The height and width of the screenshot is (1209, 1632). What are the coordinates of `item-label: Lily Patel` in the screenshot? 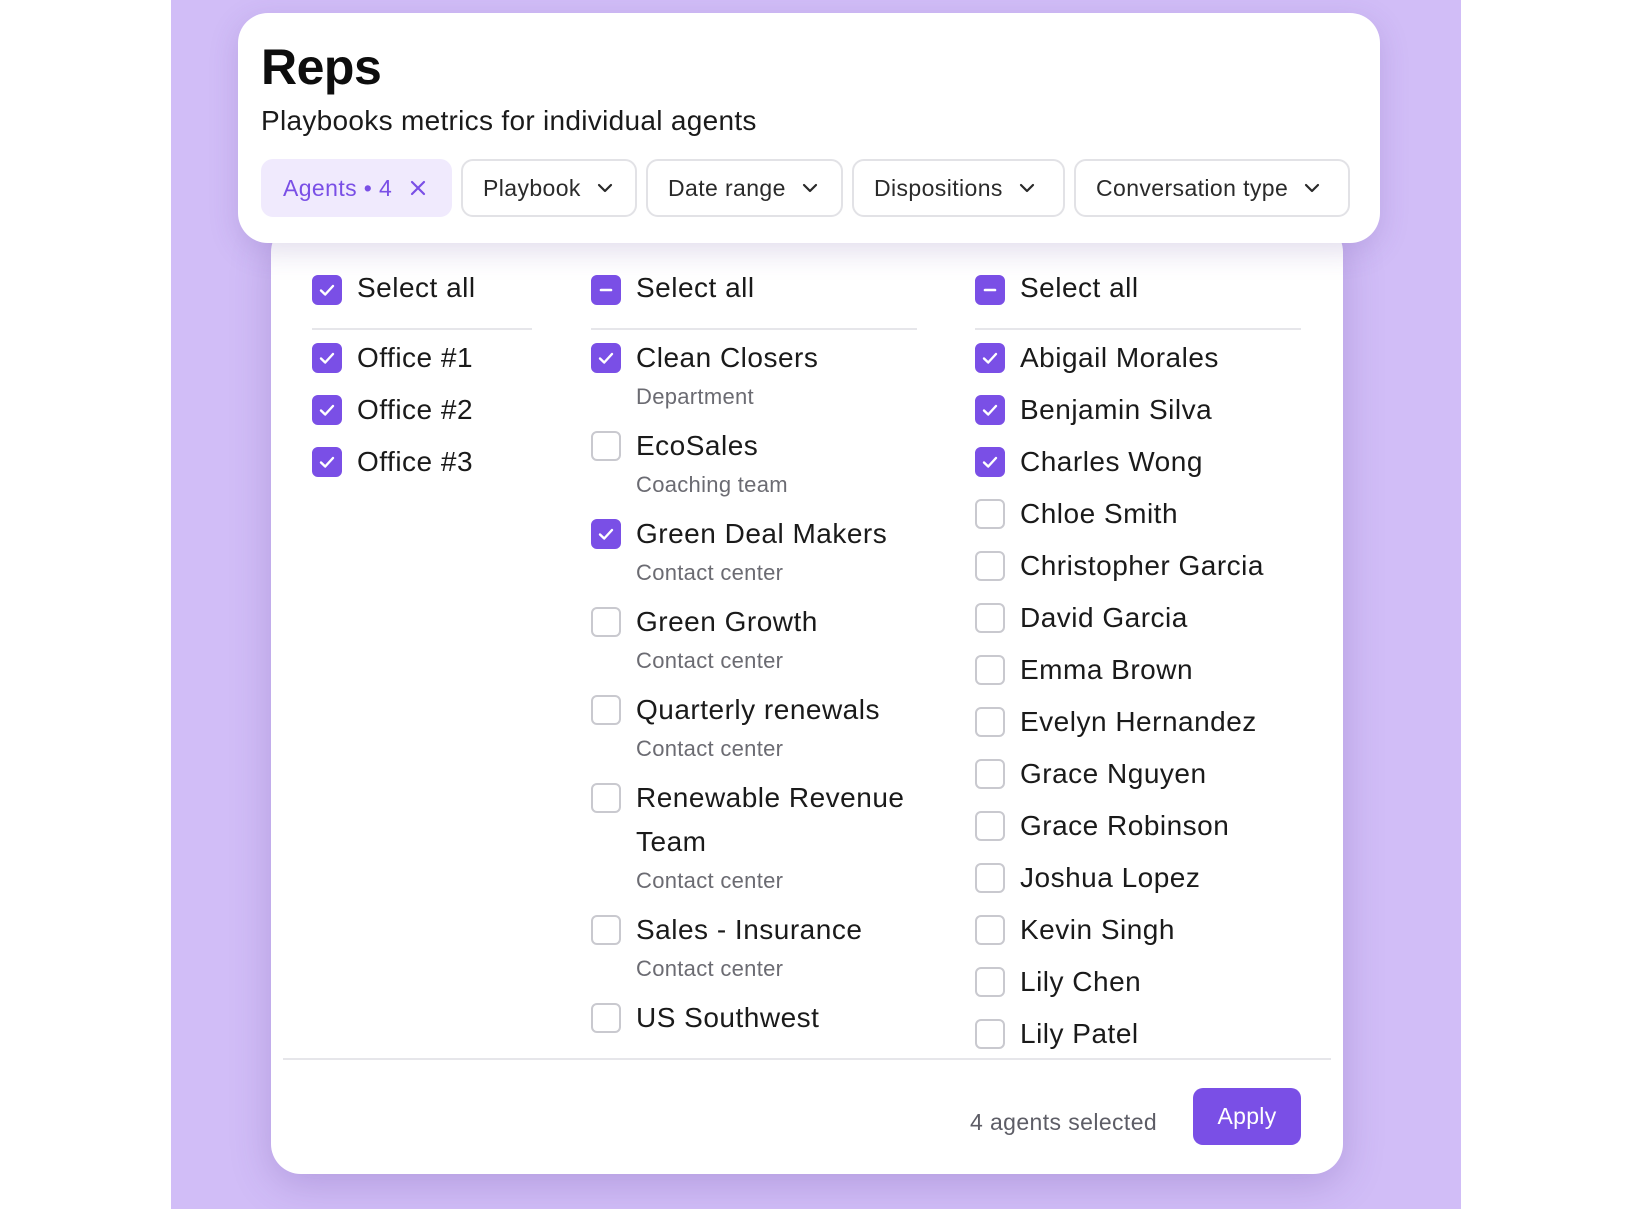 It's located at (1079, 1033).